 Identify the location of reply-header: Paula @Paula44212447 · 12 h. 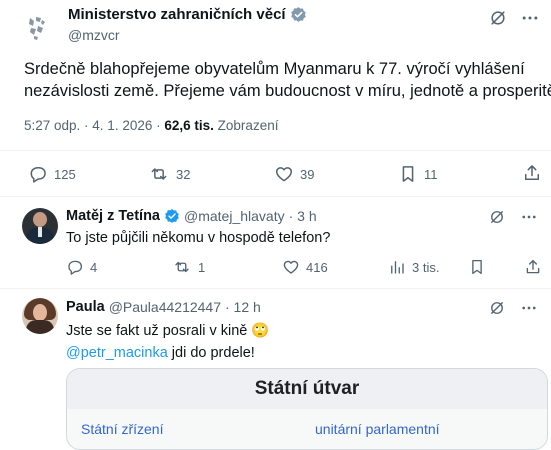
(163, 307).